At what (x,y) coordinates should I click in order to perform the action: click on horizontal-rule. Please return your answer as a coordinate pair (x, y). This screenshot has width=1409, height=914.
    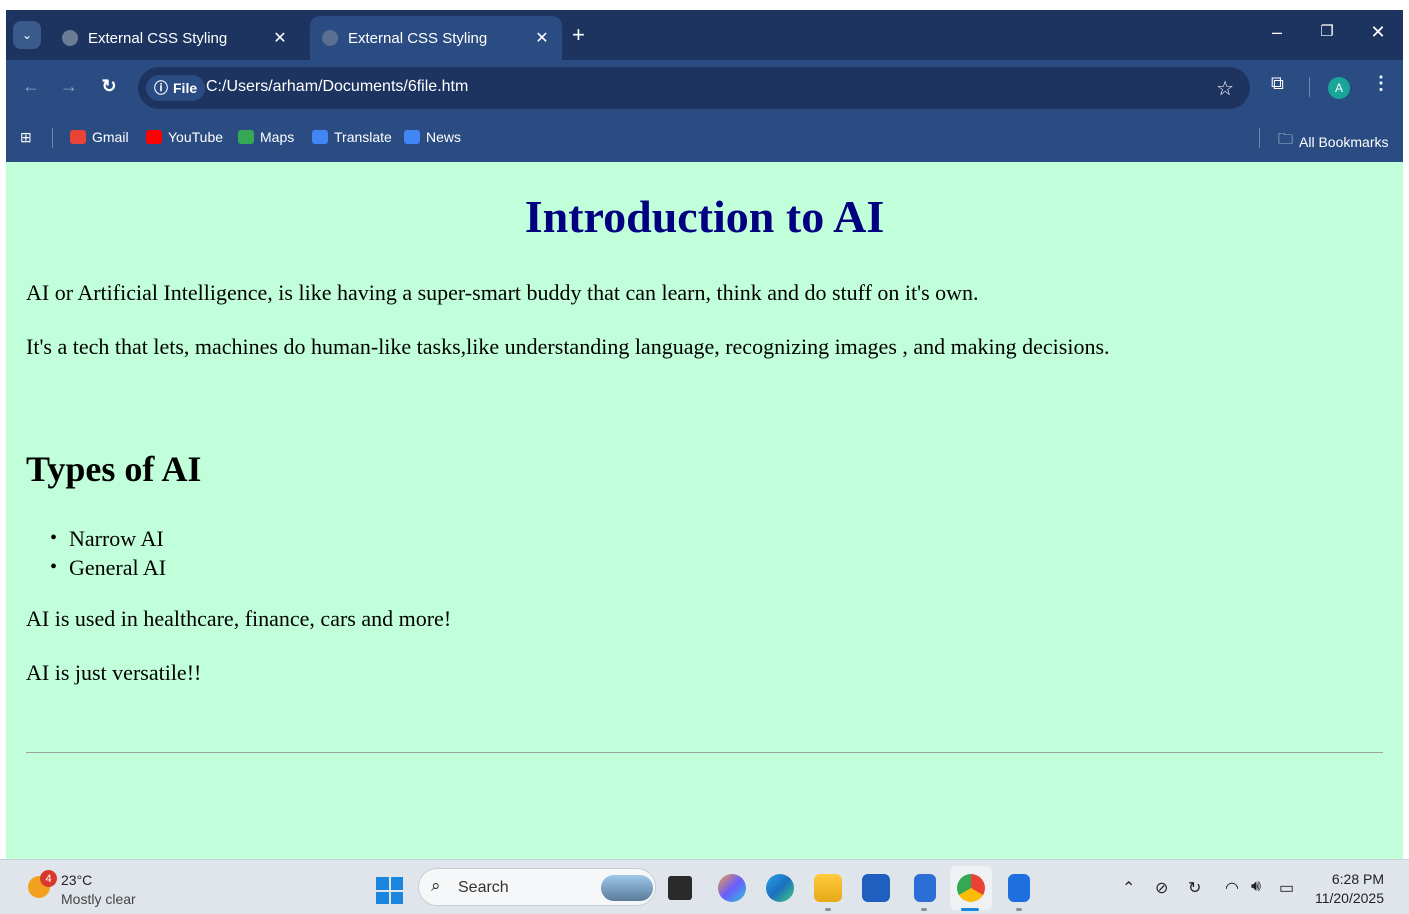
    Looking at the image, I should click on (704, 752).